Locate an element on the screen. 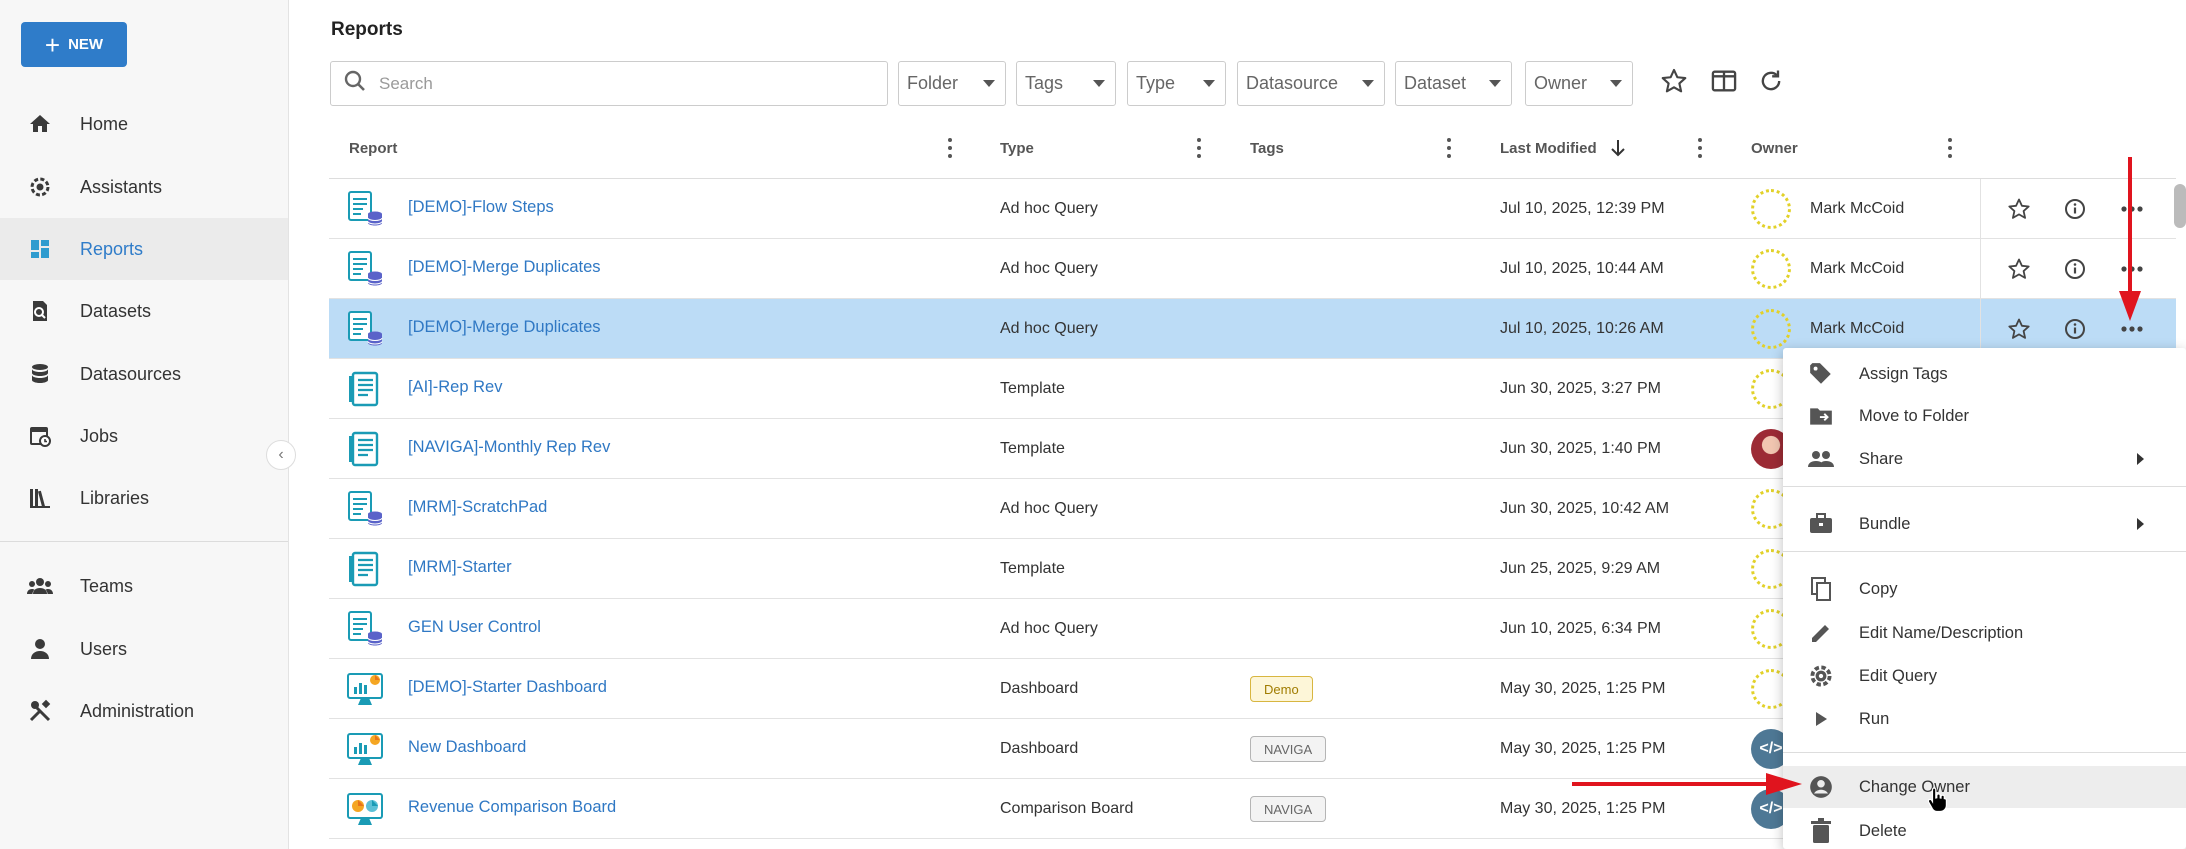  sort-descending-icon is located at coordinates (1618, 150).